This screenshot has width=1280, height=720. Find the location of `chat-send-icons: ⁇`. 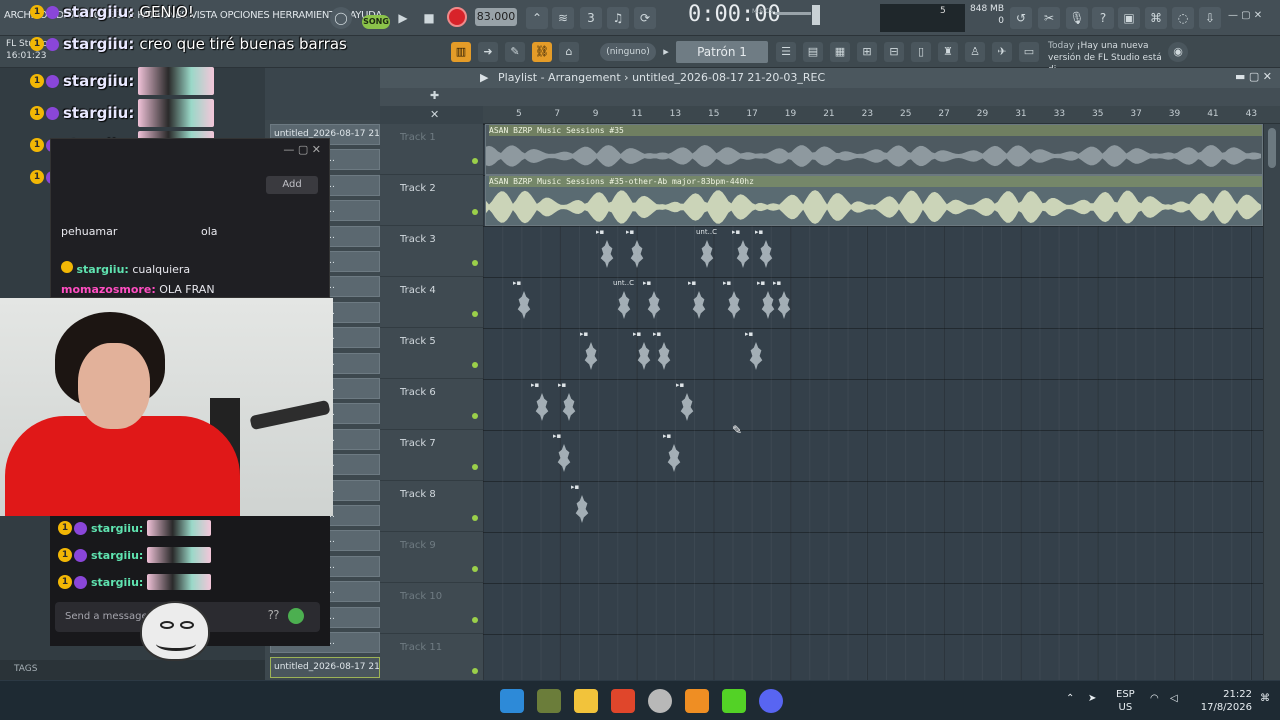

chat-send-icons: ⁇ is located at coordinates (288, 617).